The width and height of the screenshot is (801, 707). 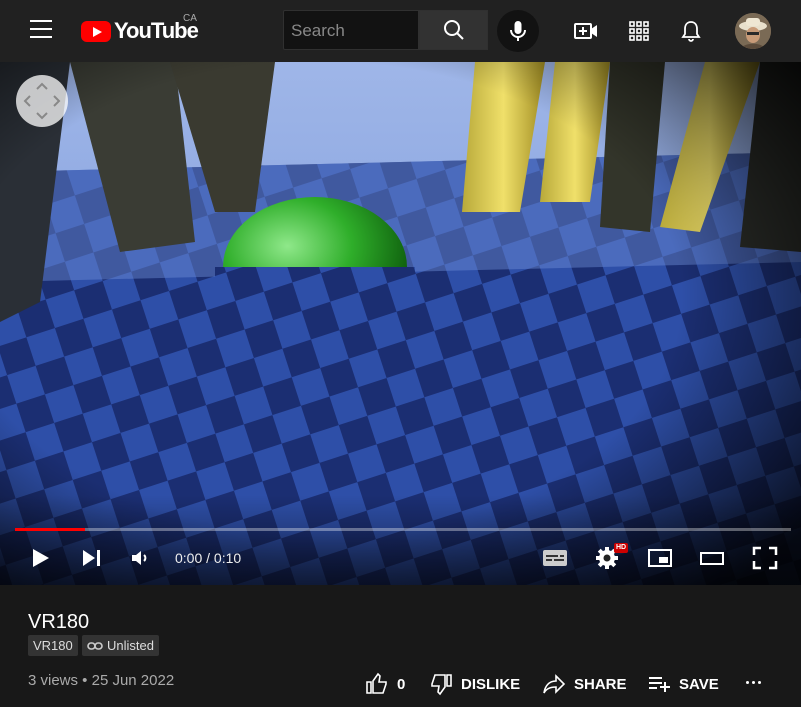 I want to click on play-icon, so click(x=41, y=558).